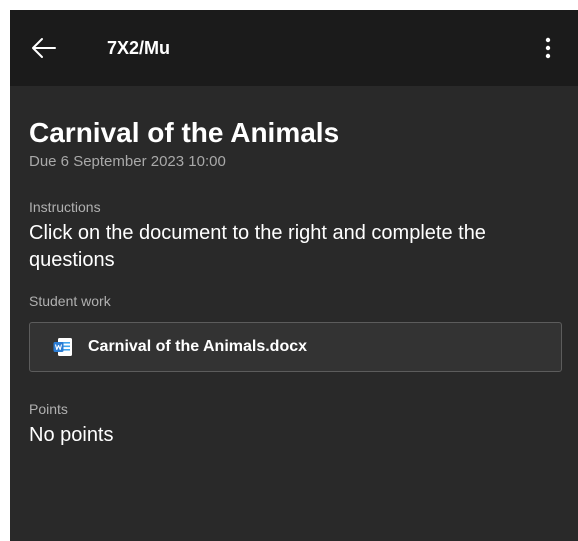  I want to click on instructions-label: Instructions, so click(65, 207).